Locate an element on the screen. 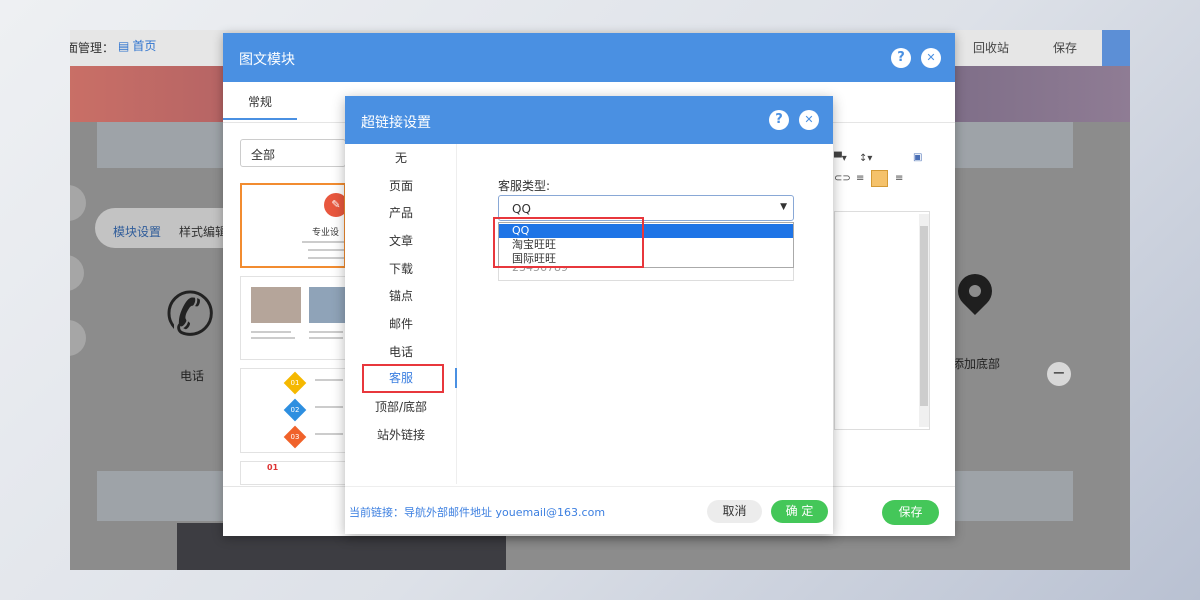 The width and height of the screenshot is (1200, 600). list-number: 03 is located at coordinates (295, 437).